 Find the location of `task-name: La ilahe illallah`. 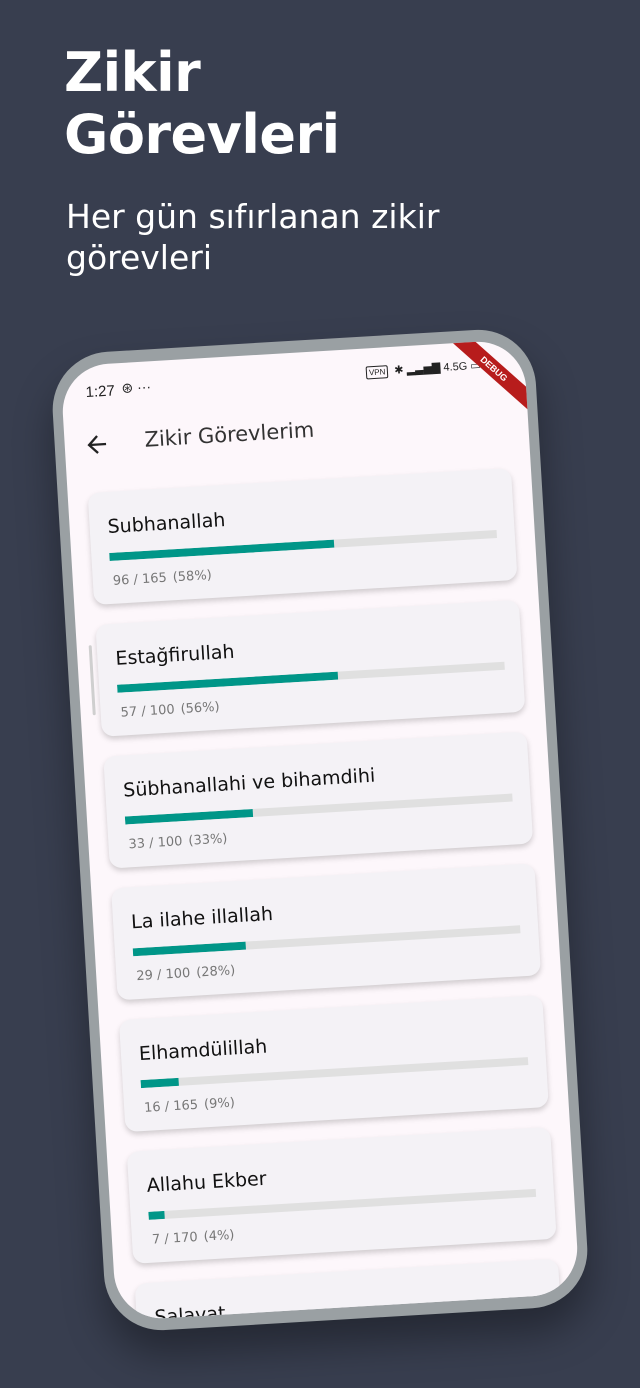

task-name: La ilahe illallah is located at coordinates (202, 918).